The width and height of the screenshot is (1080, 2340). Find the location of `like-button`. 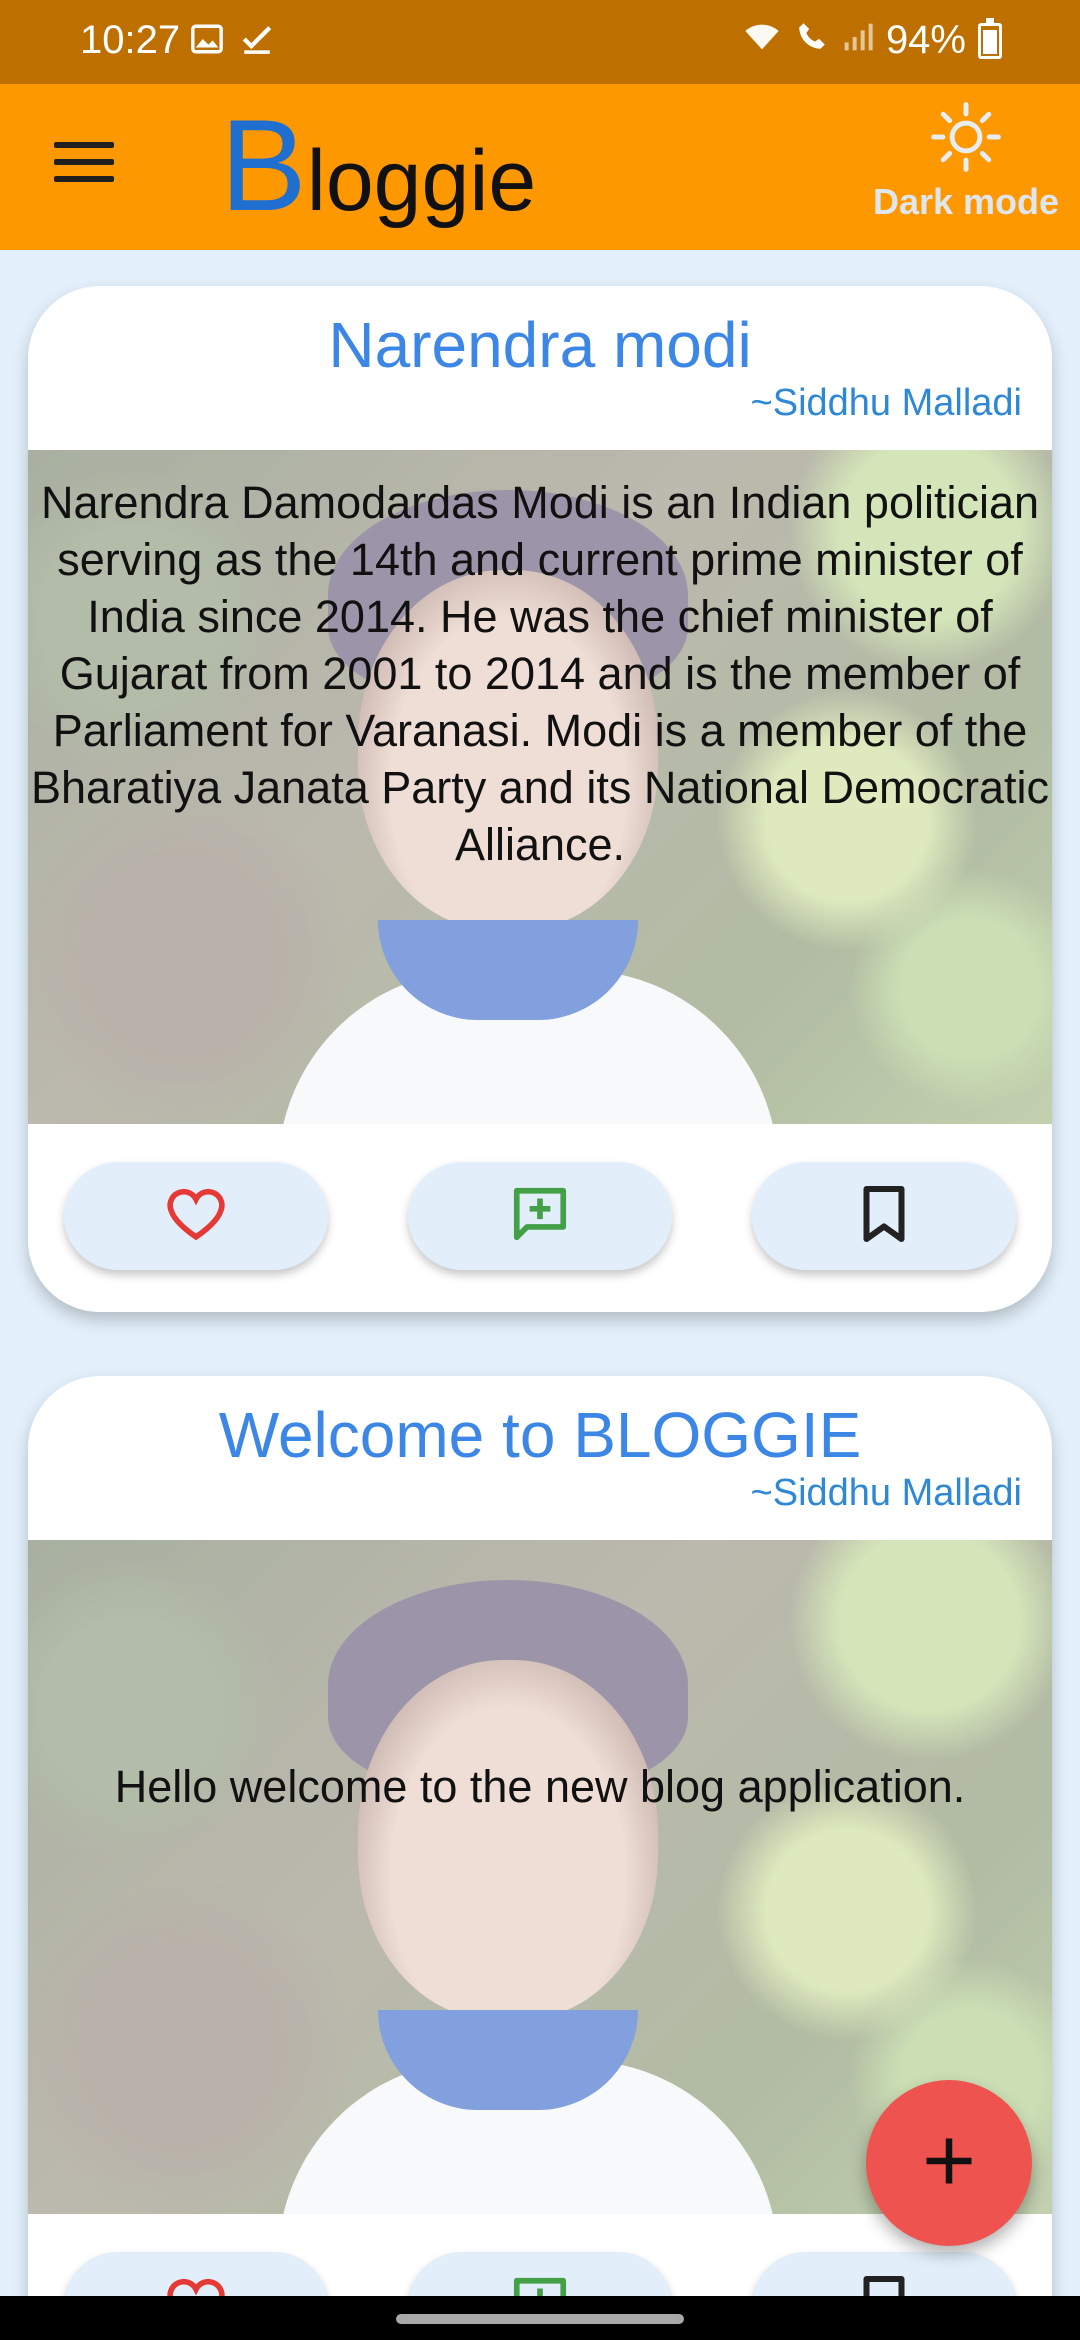

like-button is located at coordinates (196, 1216).